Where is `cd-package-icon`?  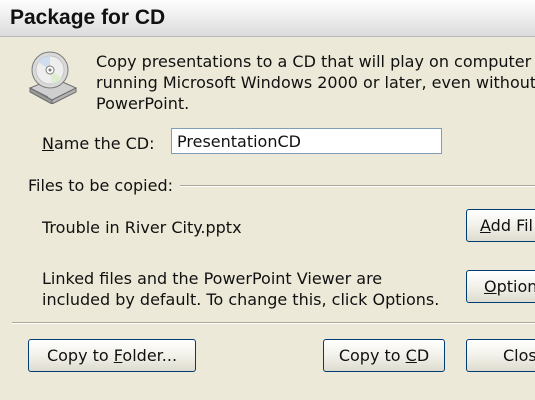
cd-package-icon is located at coordinates (53, 77).